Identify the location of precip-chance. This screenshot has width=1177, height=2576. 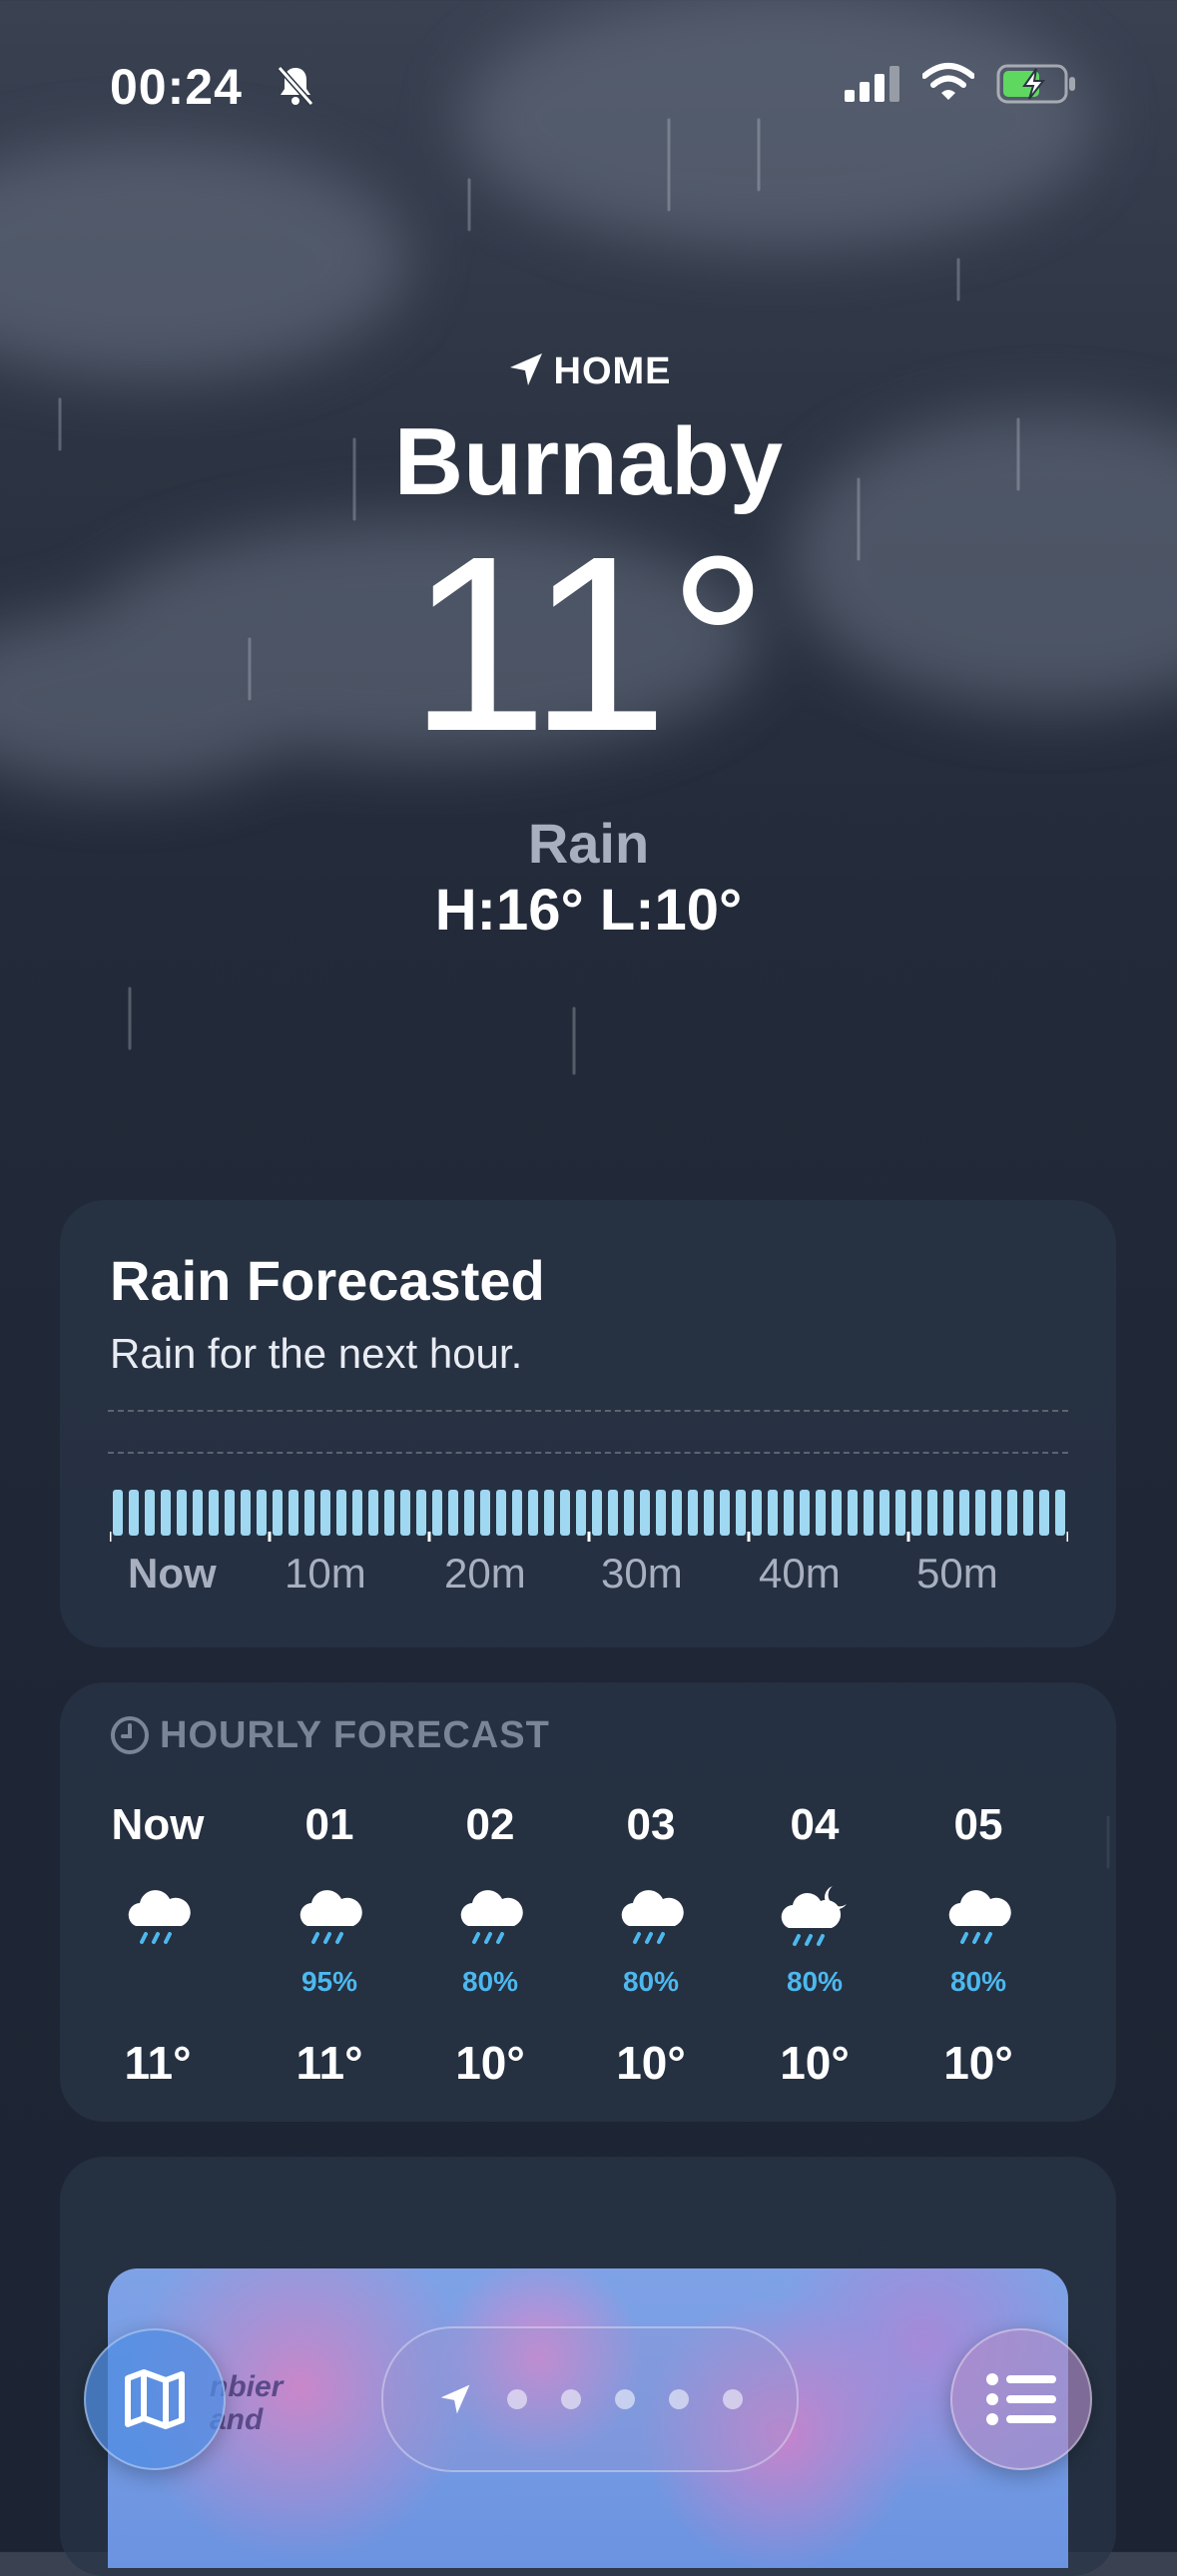
(158, 1981).